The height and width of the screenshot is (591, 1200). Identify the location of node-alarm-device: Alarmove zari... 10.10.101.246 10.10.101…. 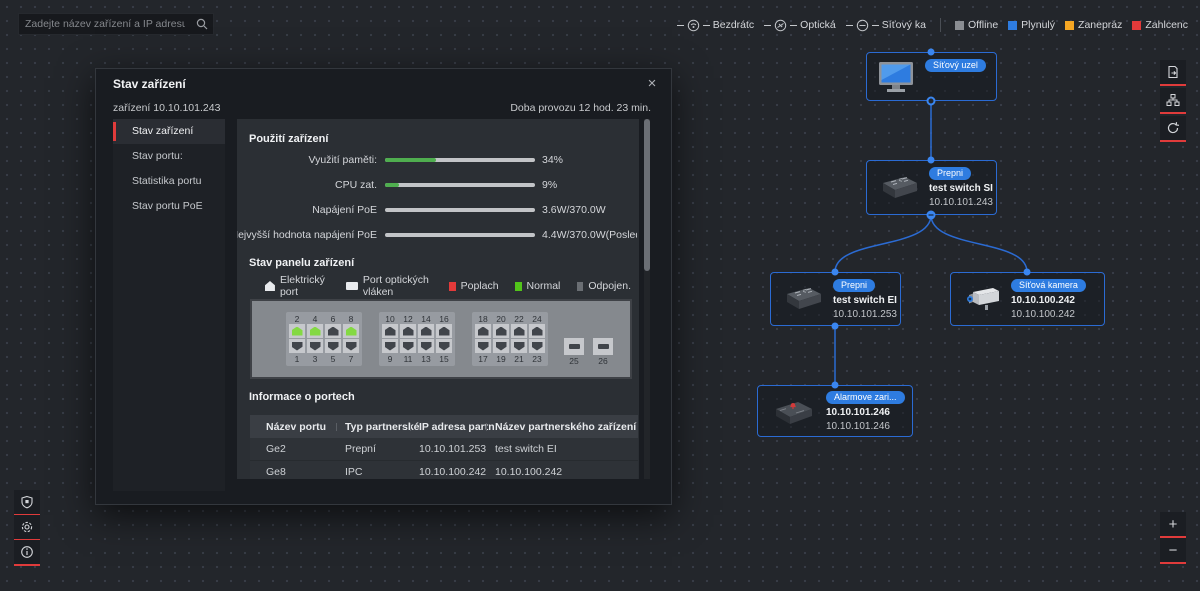
(835, 411).